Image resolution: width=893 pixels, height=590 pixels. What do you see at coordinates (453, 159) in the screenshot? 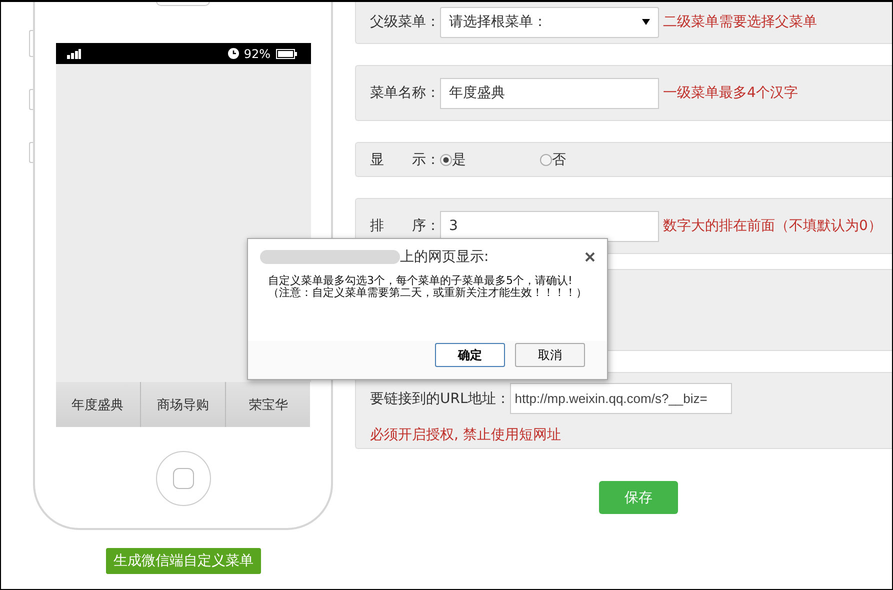
I see `radio-option: 是` at bounding box center [453, 159].